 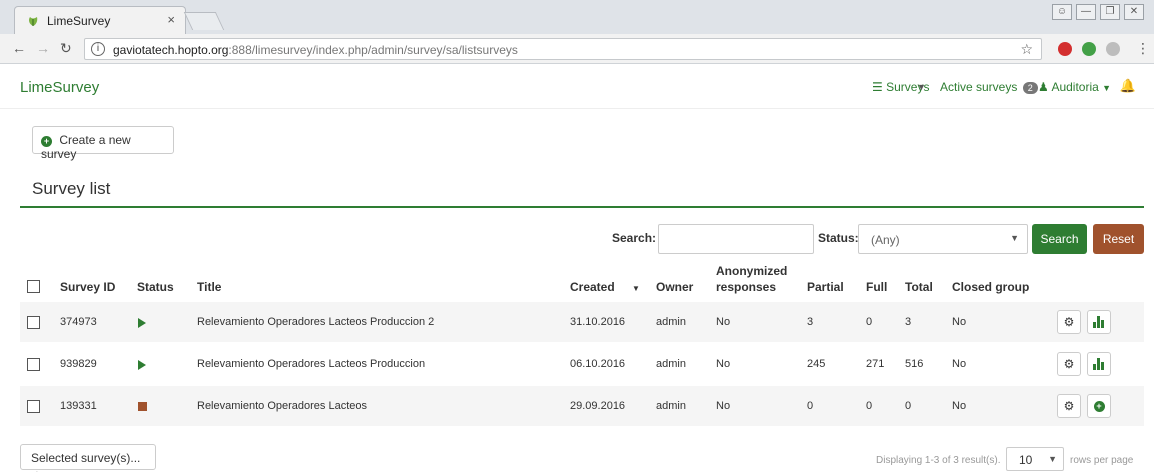 I want to click on browser-tab: LimeSurvey ×, so click(x=100, y=20).